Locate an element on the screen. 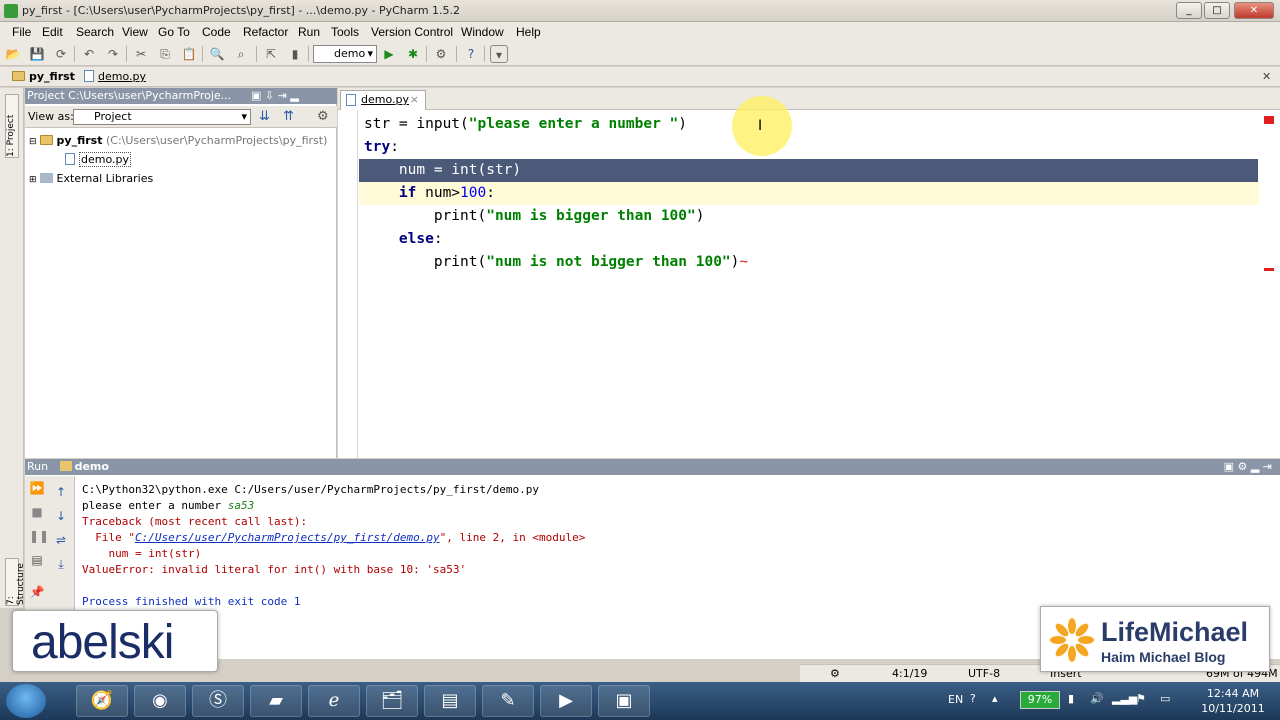 The image size is (1280, 720). forward-icon: ▮ is located at coordinates (295, 54).